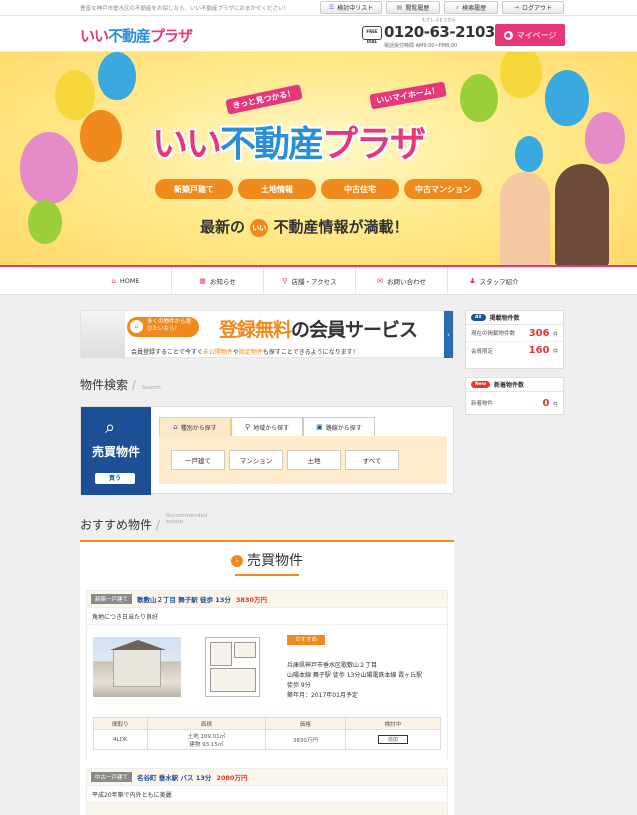 The image size is (637, 815). Describe the element at coordinates (402, 281) in the screenshot. I see `nav-contact: ✉ お問い合わせ` at that location.